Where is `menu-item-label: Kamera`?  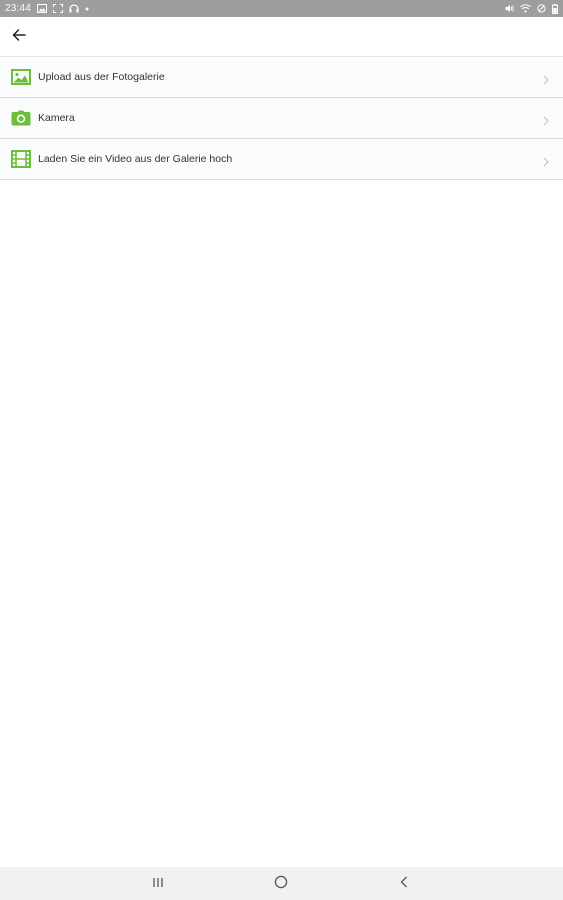
menu-item-label: Kamera is located at coordinates (56, 118).